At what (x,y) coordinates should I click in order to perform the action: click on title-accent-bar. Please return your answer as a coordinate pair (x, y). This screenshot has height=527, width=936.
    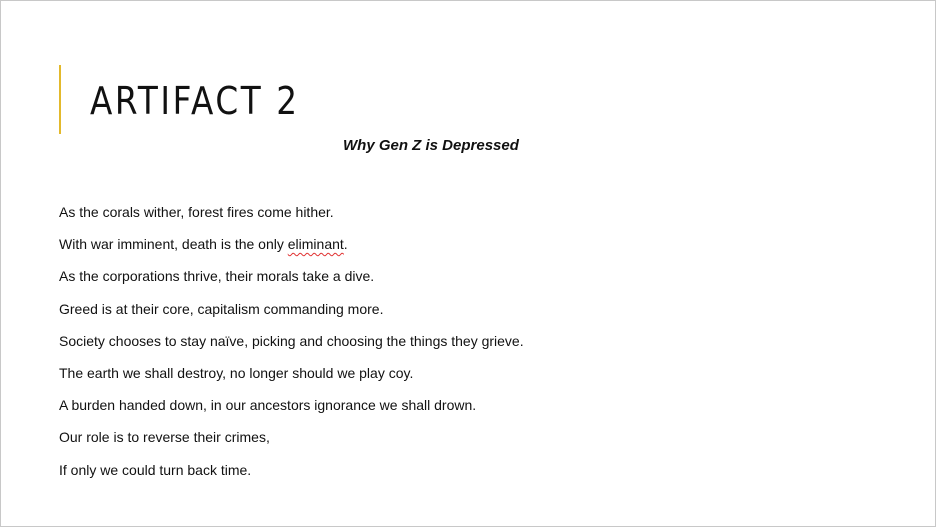
    Looking at the image, I should click on (60, 99).